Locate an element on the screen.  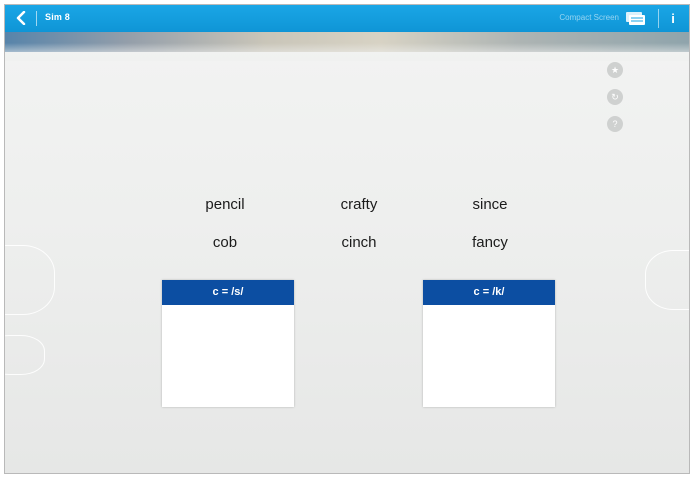
top-bar: Sim 8 Compact Screen i is located at coordinates (347, 18).